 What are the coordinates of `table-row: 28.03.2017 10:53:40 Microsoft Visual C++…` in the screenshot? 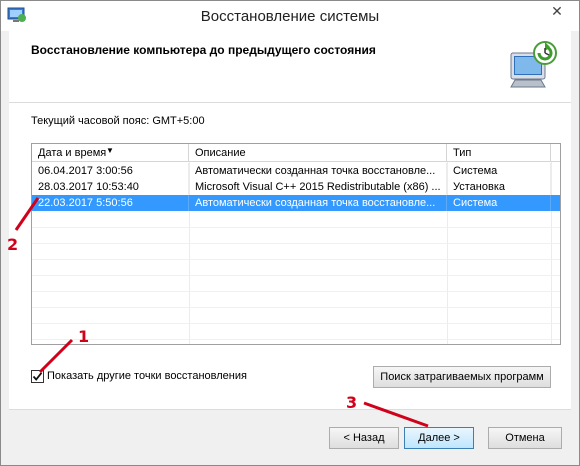 It's located at (296, 187).